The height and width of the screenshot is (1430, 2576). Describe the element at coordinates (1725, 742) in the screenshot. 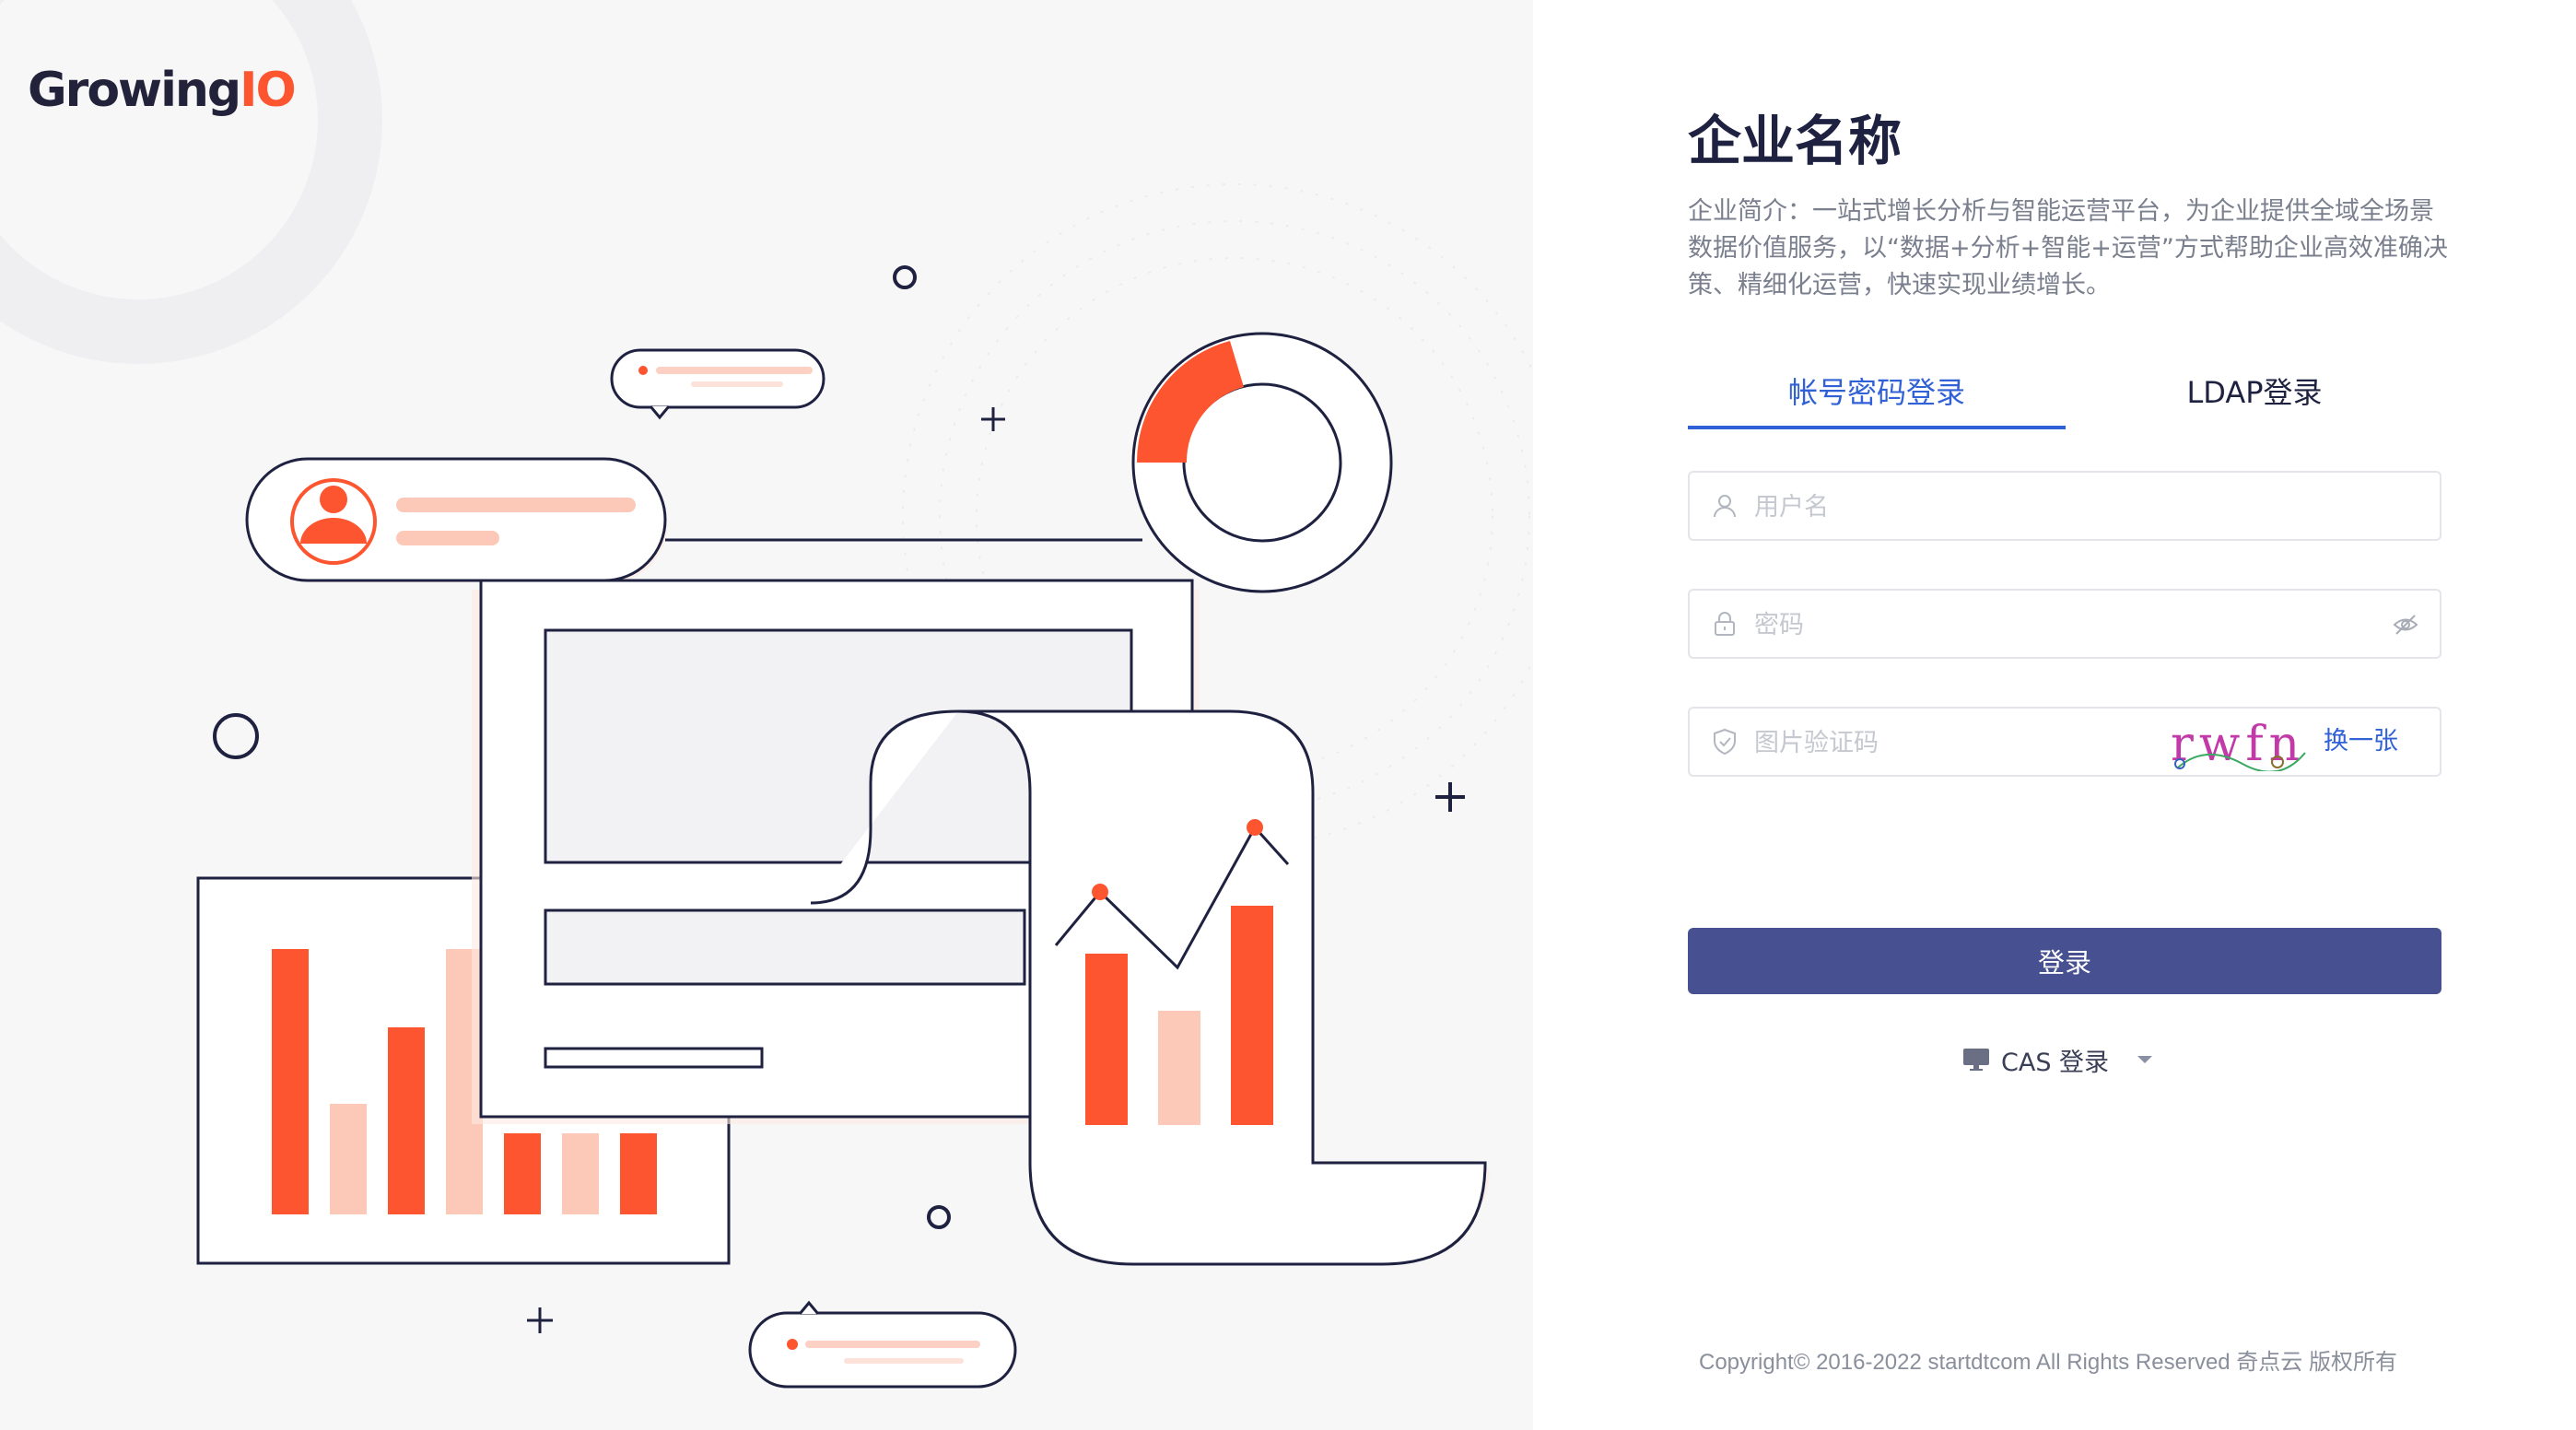

I see `shield-icon` at that location.